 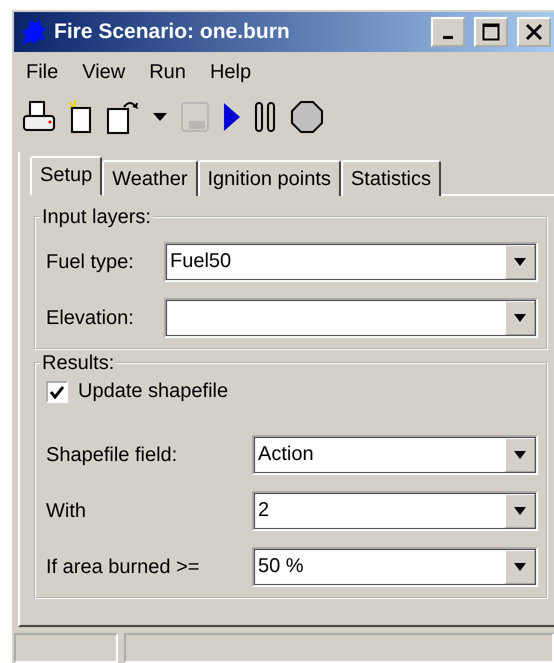 What do you see at coordinates (123, 567) in the screenshot?
I see `field-label: If area burned >=` at bounding box center [123, 567].